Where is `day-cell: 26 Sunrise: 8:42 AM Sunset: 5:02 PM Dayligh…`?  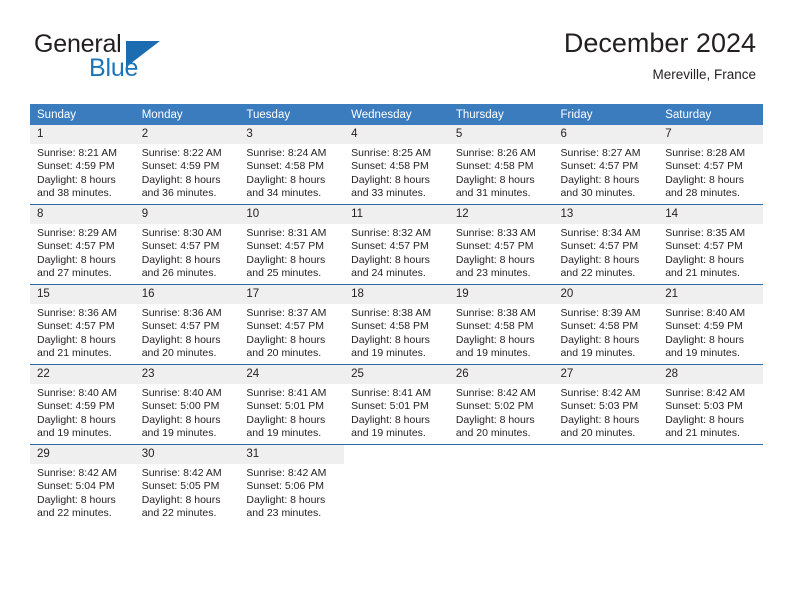 day-cell: 26 Sunrise: 8:42 AM Sunset: 5:02 PM Dayligh… is located at coordinates (501, 404).